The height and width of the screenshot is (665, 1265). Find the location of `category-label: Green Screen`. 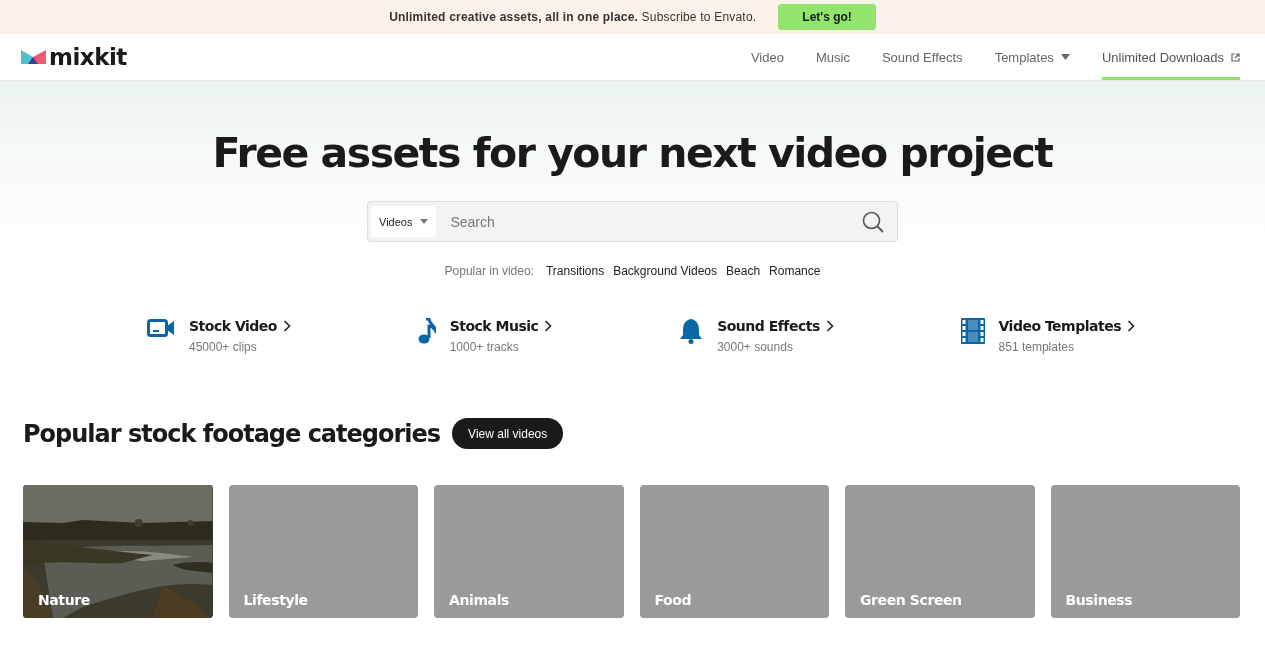

category-label: Green Screen is located at coordinates (911, 600).